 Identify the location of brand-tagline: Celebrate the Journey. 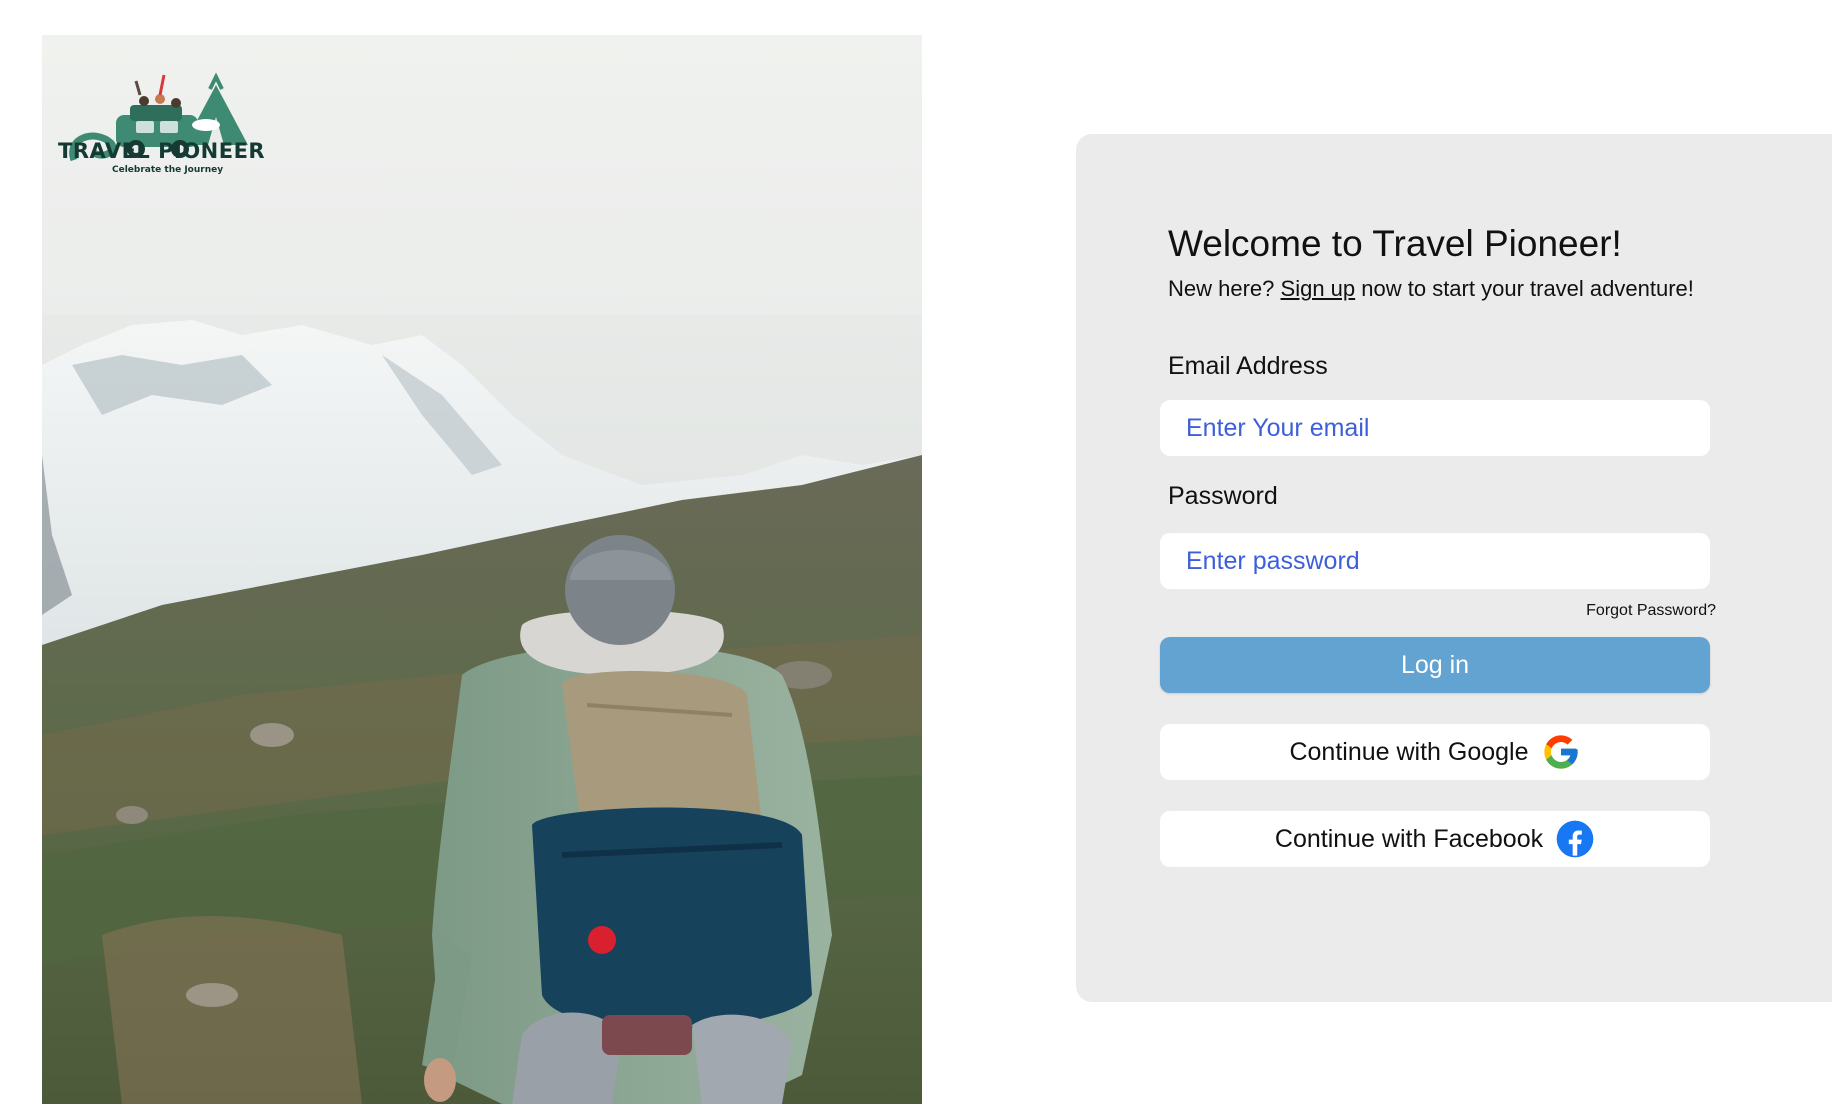
(168, 170).